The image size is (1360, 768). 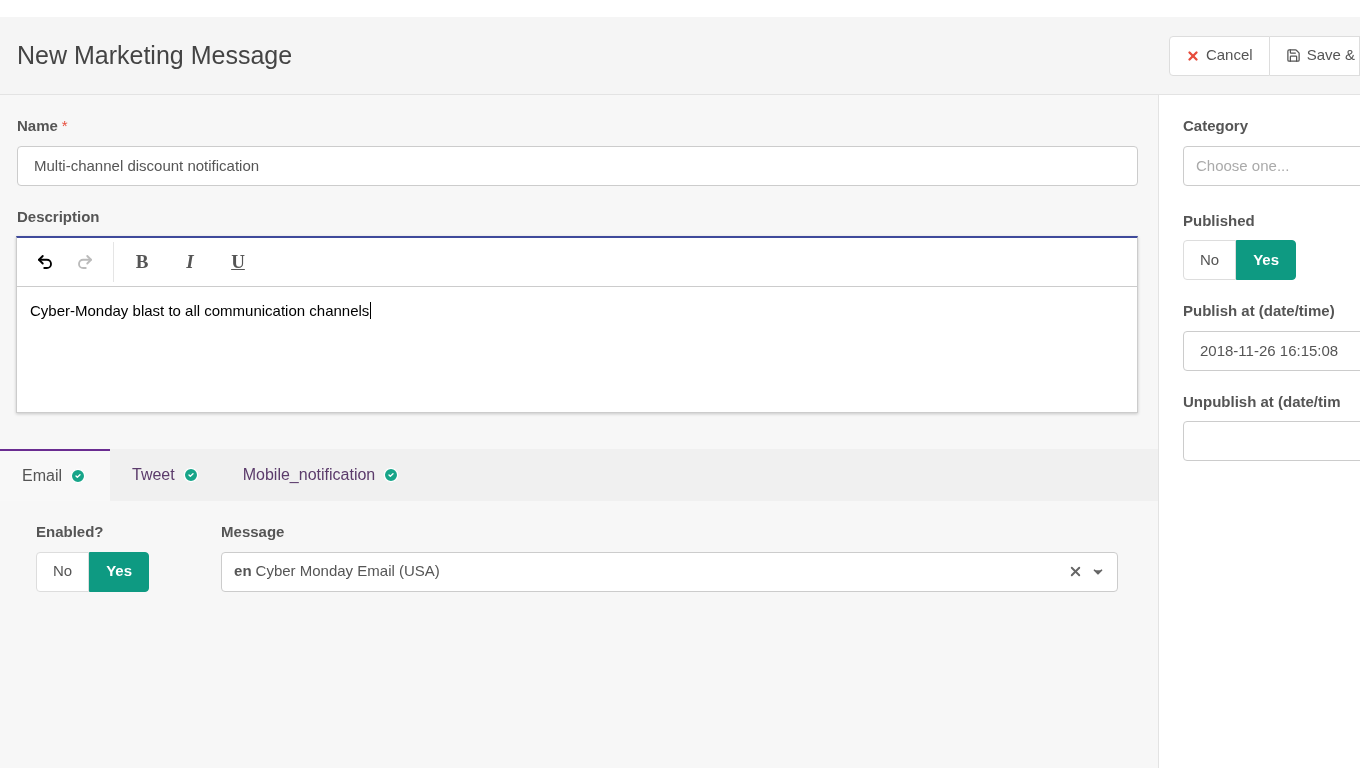 I want to click on field-label: Category, so click(x=1216, y=126).